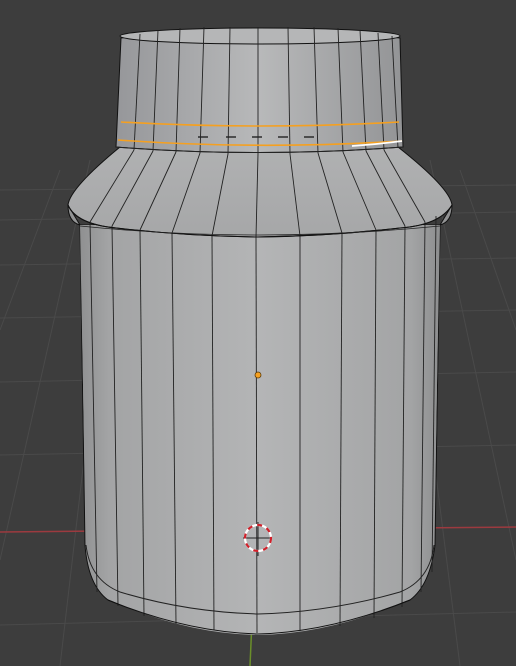 This screenshot has width=516, height=666. What do you see at coordinates (260, 192) in the screenshot?
I see `bottle-shoulder` at bounding box center [260, 192].